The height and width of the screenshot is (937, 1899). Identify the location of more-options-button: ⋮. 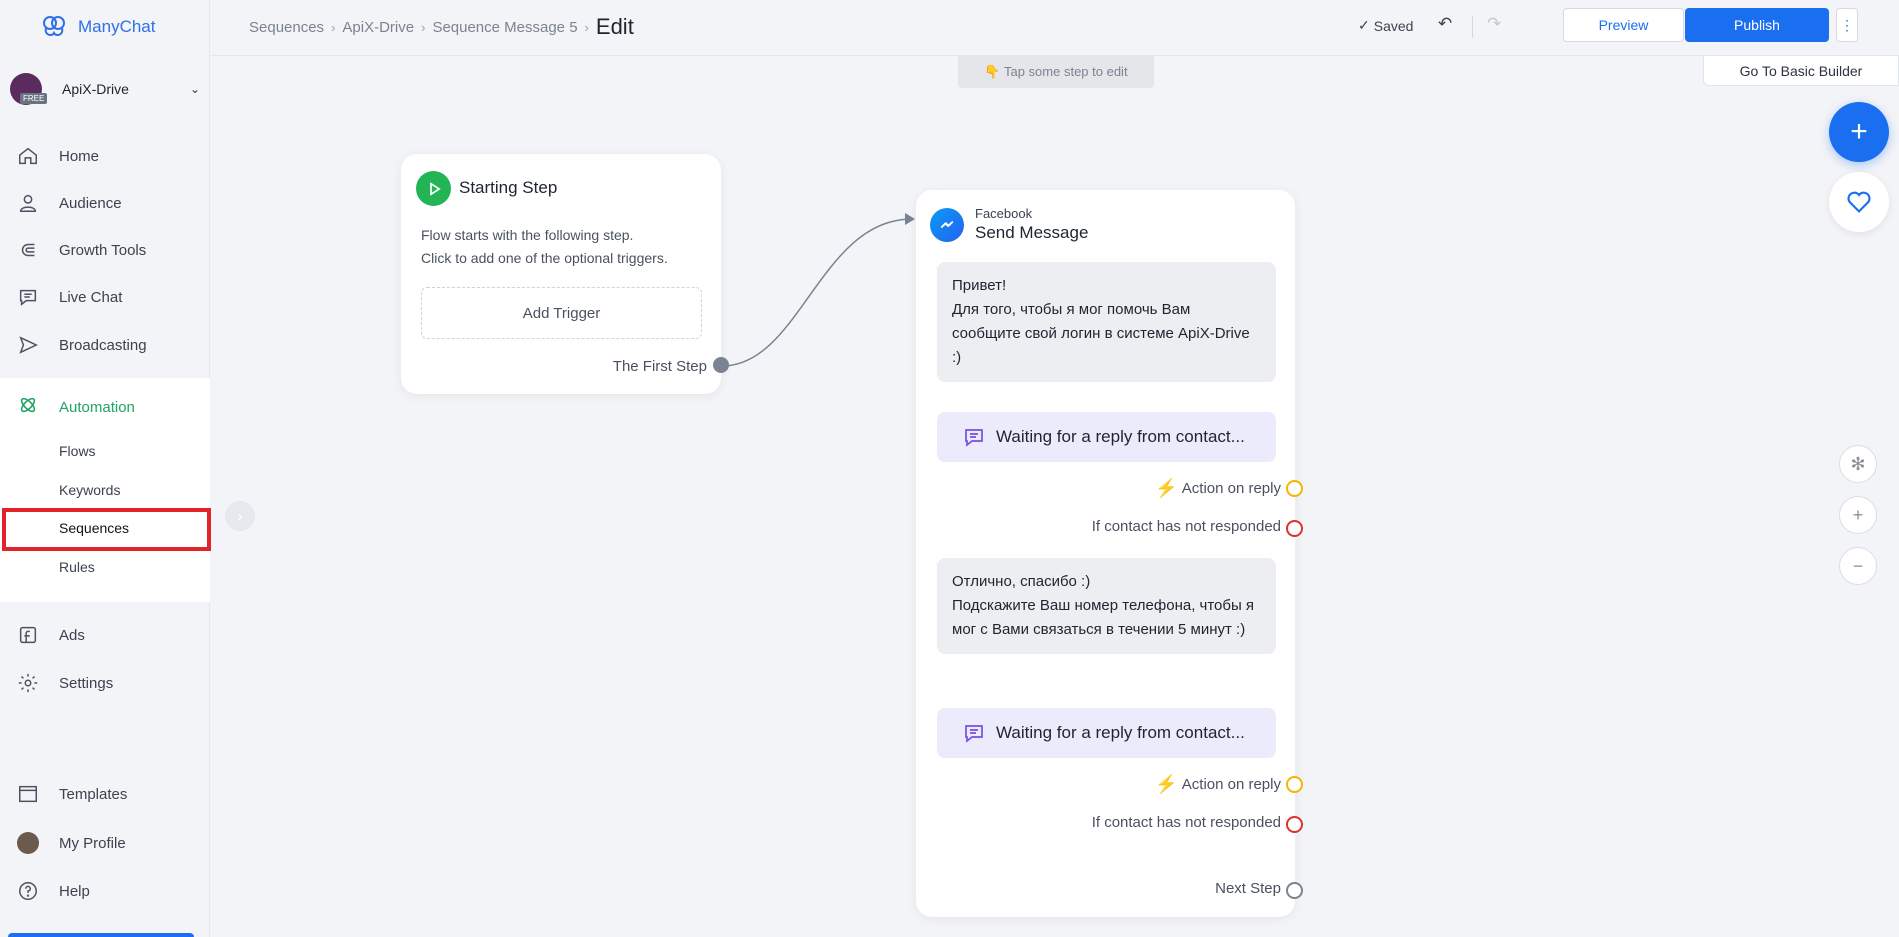
(1847, 25).